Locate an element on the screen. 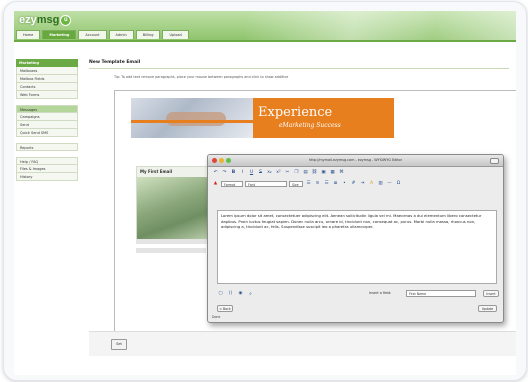  insert-field-button: Insert is located at coordinates (491, 293).